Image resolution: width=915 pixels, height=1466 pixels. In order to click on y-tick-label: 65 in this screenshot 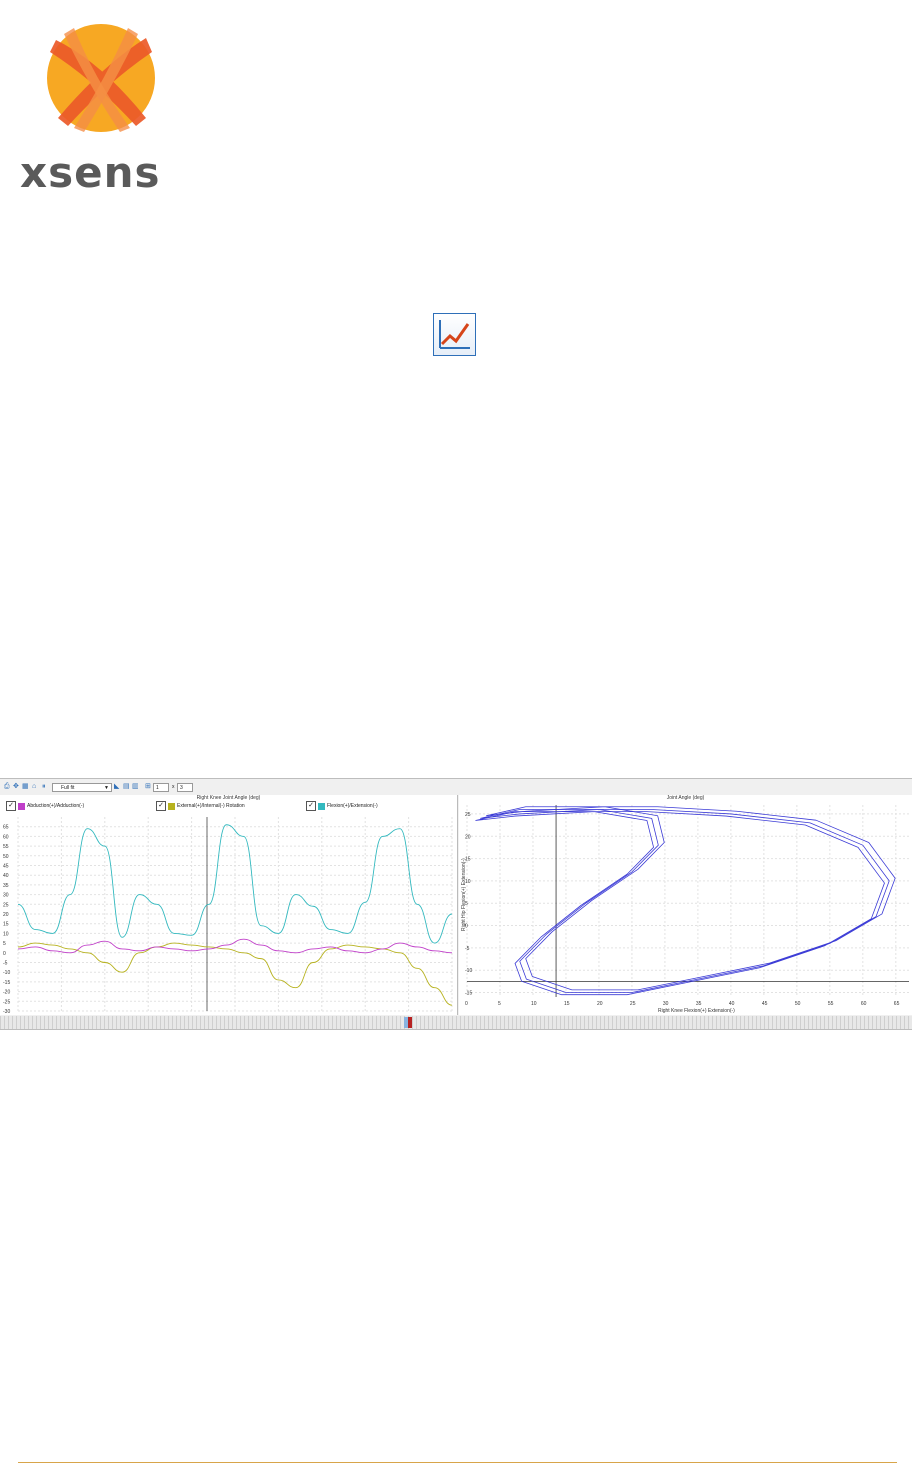, I will do `click(6, 828)`.